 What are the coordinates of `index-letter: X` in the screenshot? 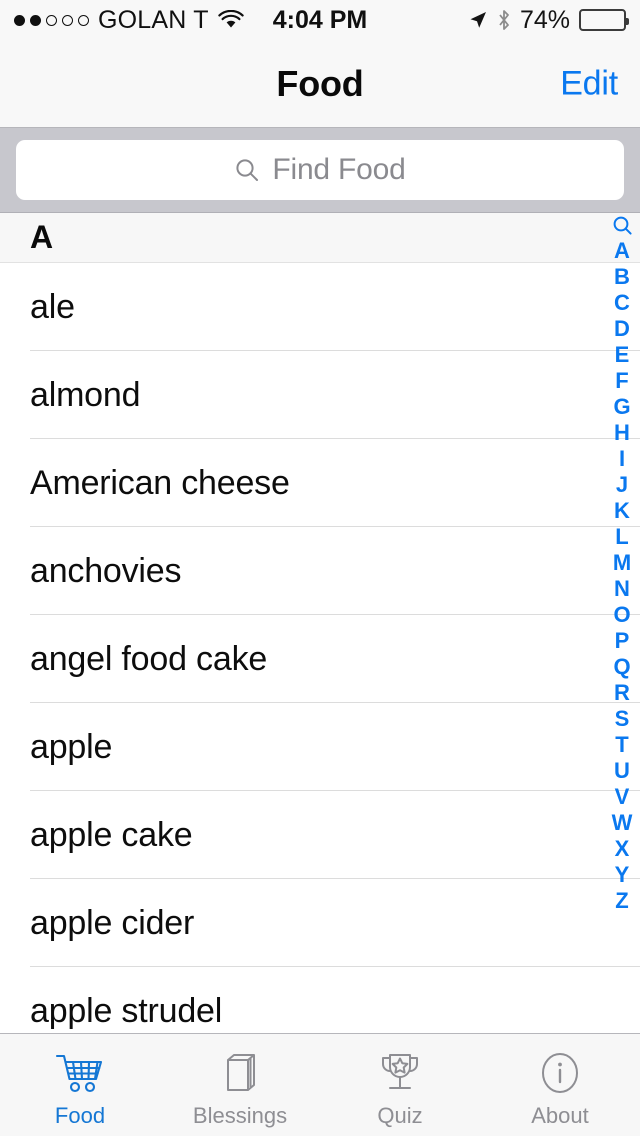 It's located at (622, 849).